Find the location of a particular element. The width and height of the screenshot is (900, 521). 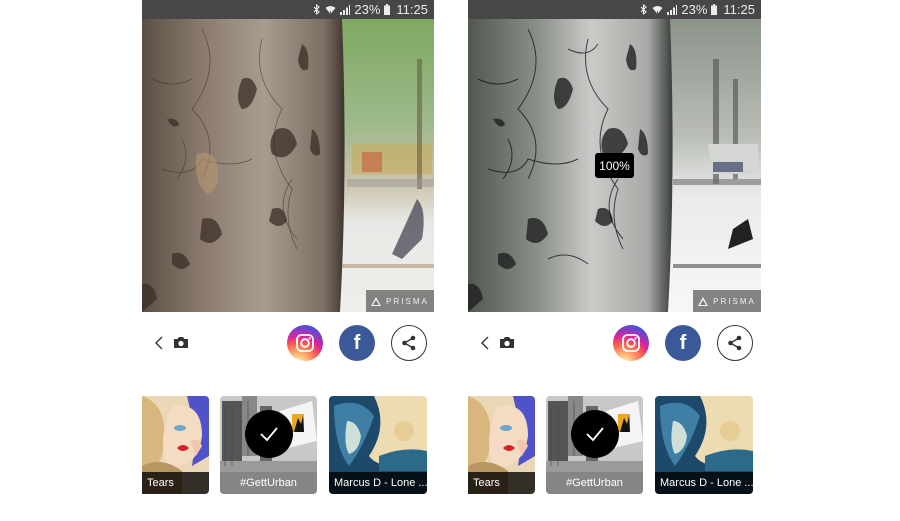

filter-intensity-badge: 100% is located at coordinates (614, 165).